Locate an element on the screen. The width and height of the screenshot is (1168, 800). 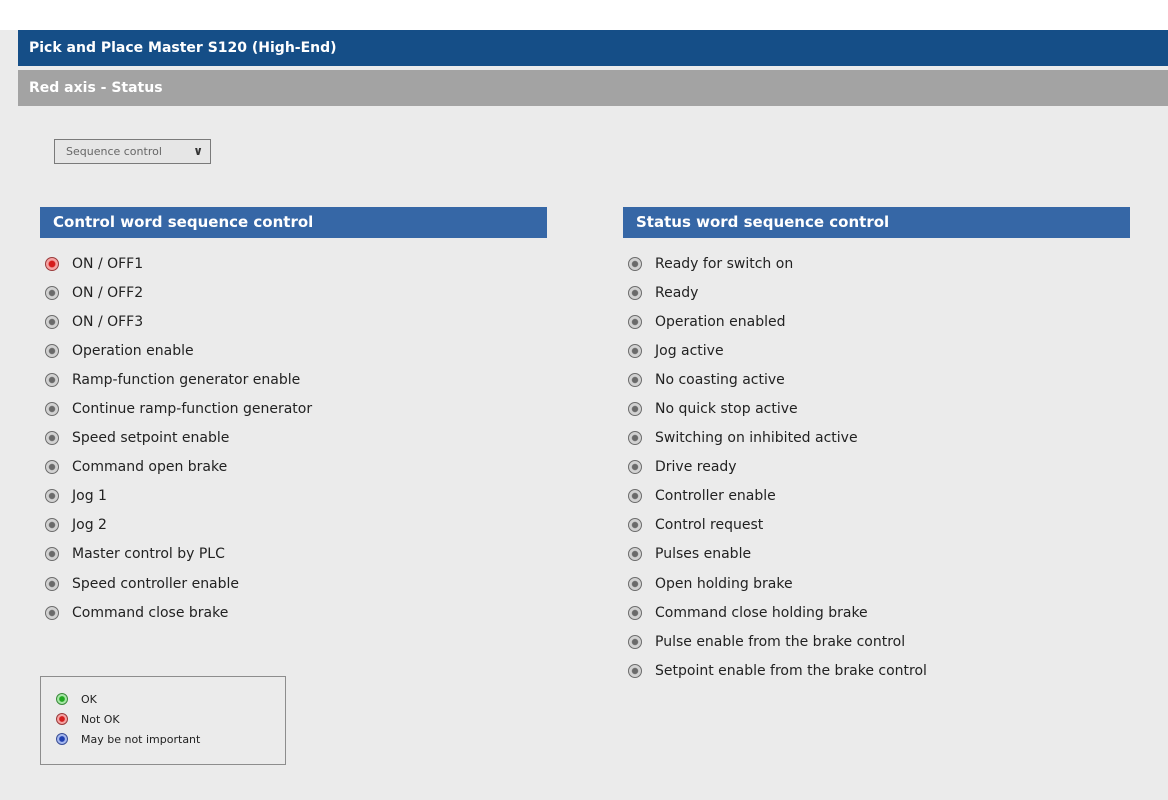
legend-item-label: Not OK is located at coordinates (100, 719).